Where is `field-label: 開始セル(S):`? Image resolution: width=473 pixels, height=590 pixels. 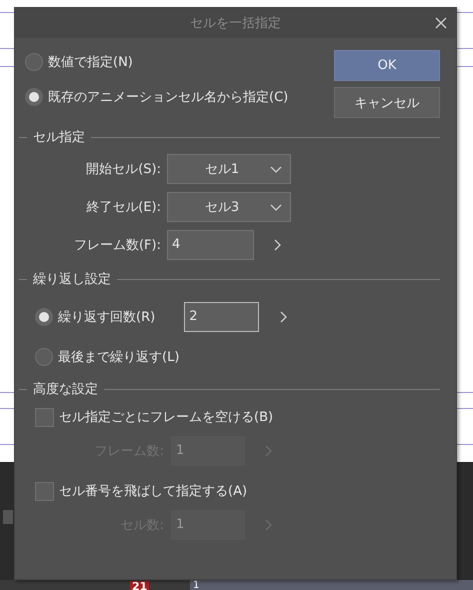 field-label: 開始セル(S): is located at coordinates (123, 169).